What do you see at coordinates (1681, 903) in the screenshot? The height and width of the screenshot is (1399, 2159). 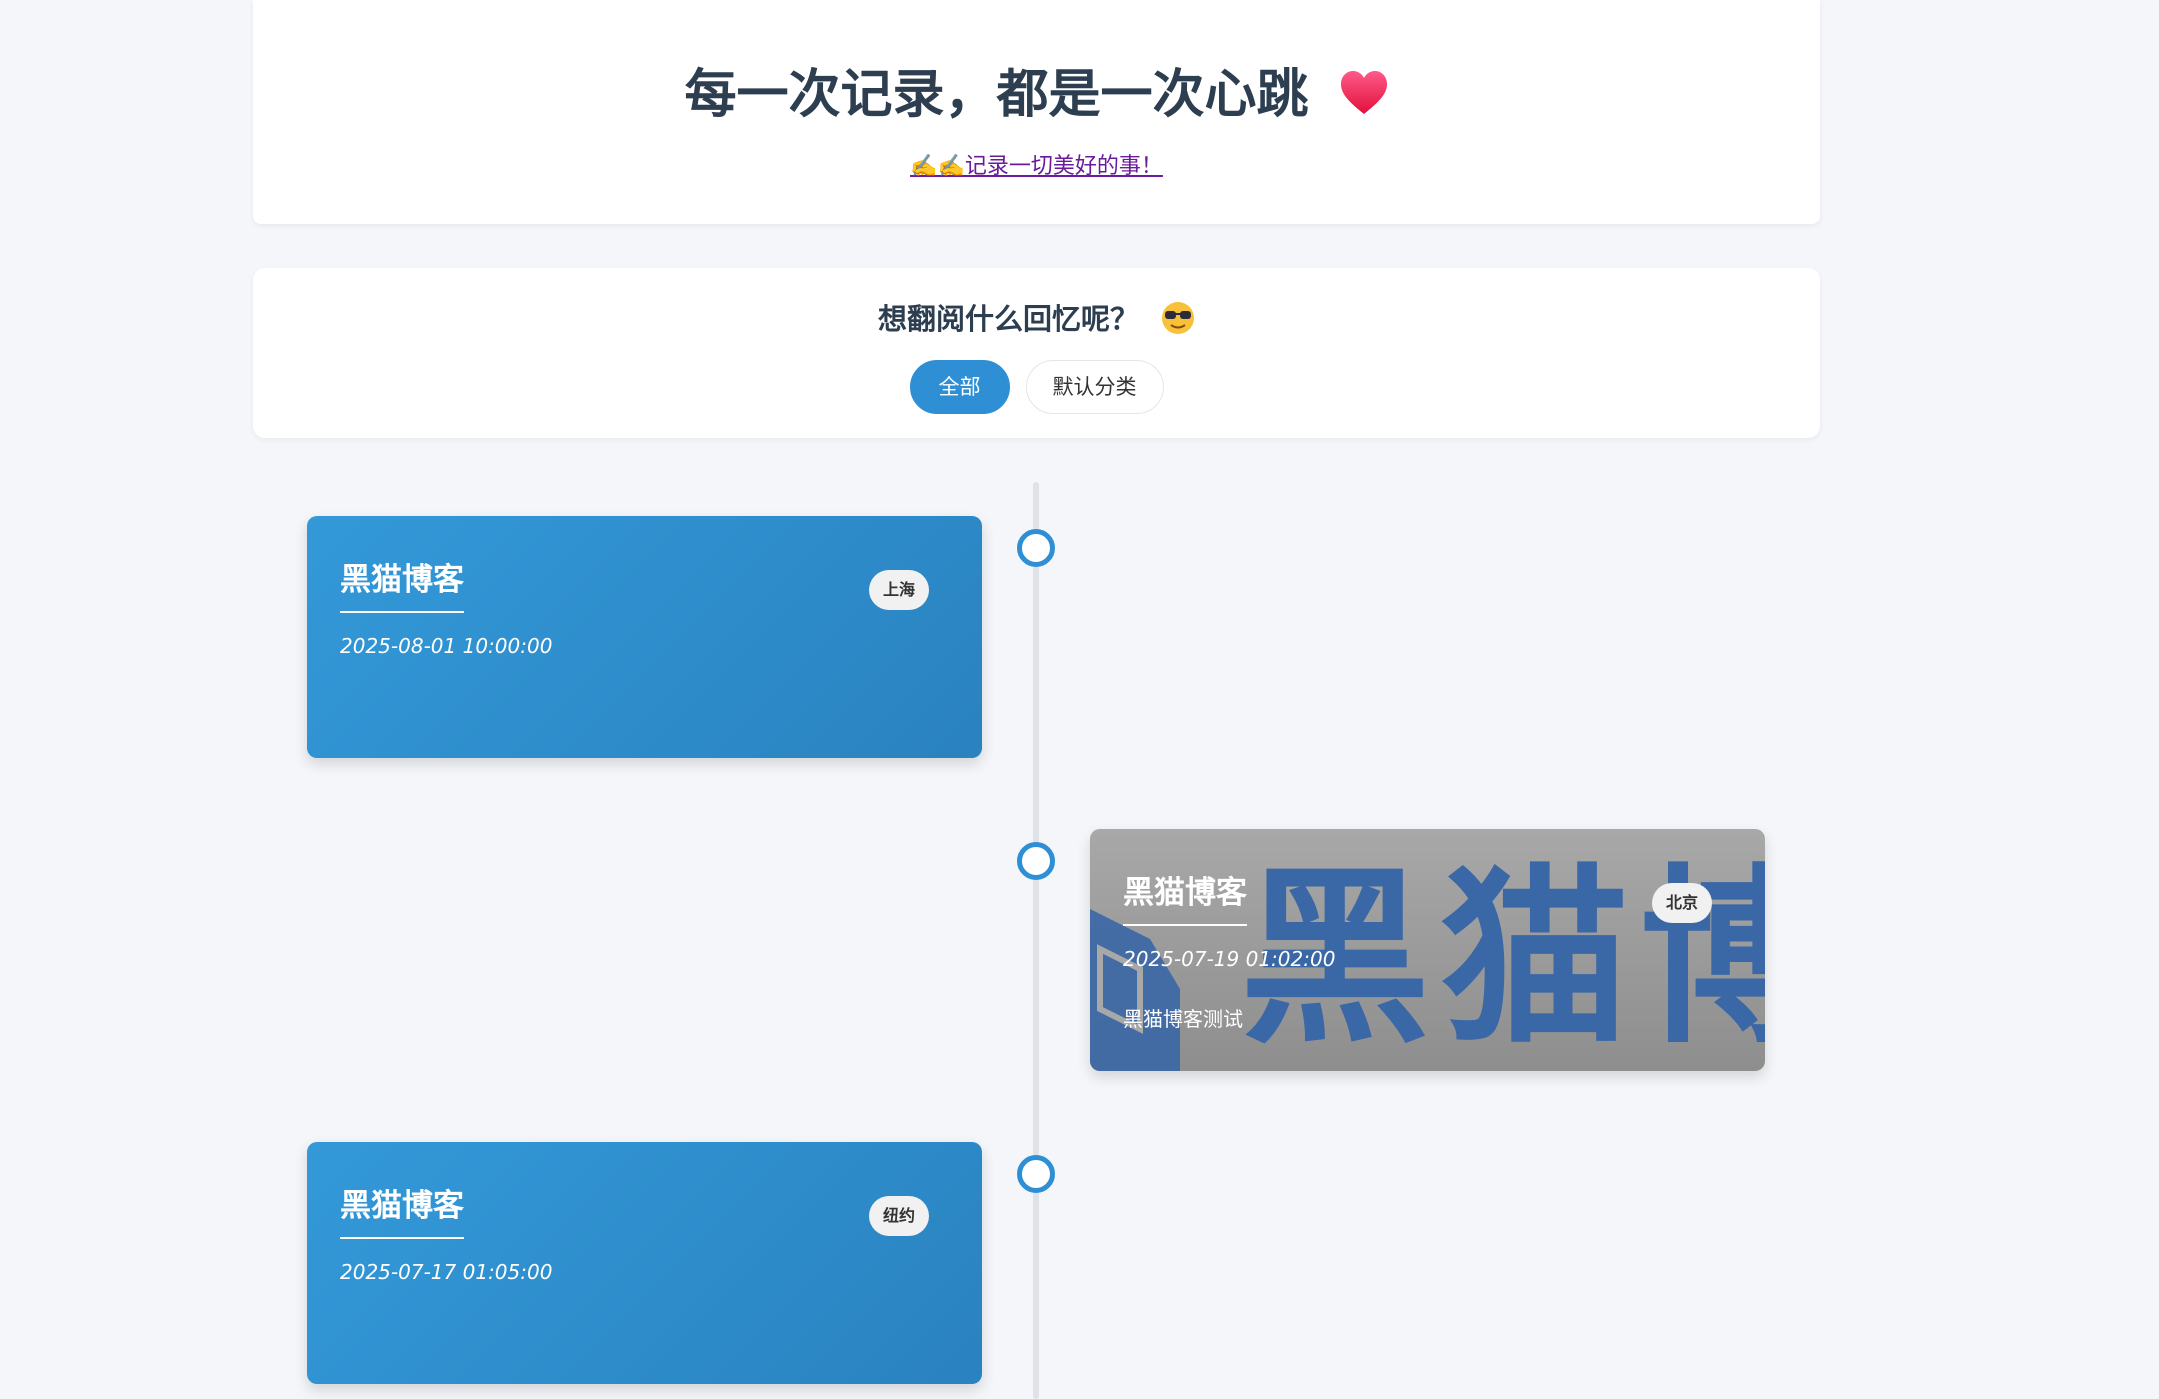 I see `location-badge: 北京` at bounding box center [1681, 903].